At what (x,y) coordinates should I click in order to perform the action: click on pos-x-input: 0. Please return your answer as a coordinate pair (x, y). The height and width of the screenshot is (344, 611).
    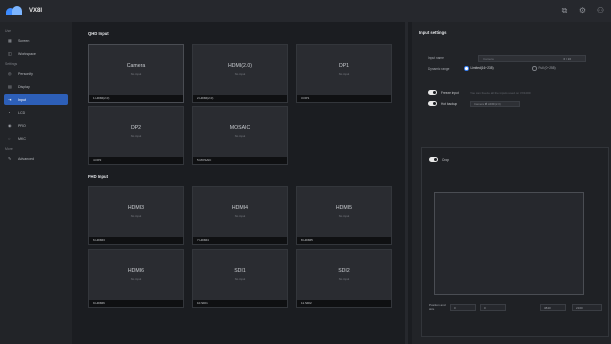
    Looking at the image, I should click on (463, 307).